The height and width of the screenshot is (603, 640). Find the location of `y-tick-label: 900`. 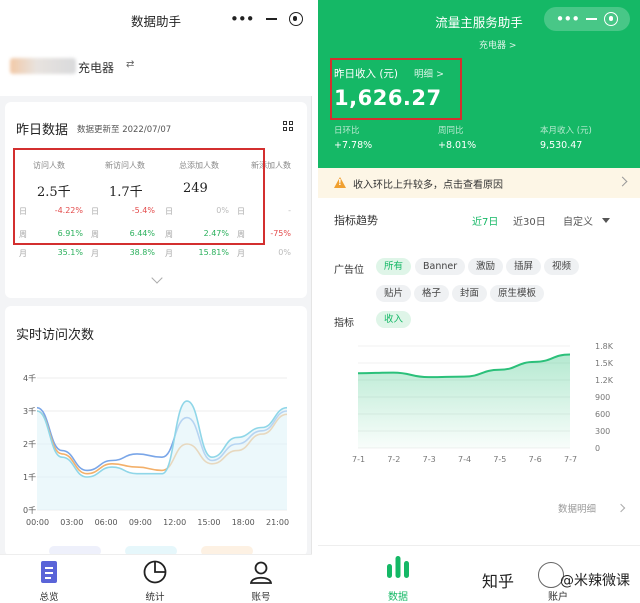

y-tick-label: 900 is located at coordinates (602, 397).